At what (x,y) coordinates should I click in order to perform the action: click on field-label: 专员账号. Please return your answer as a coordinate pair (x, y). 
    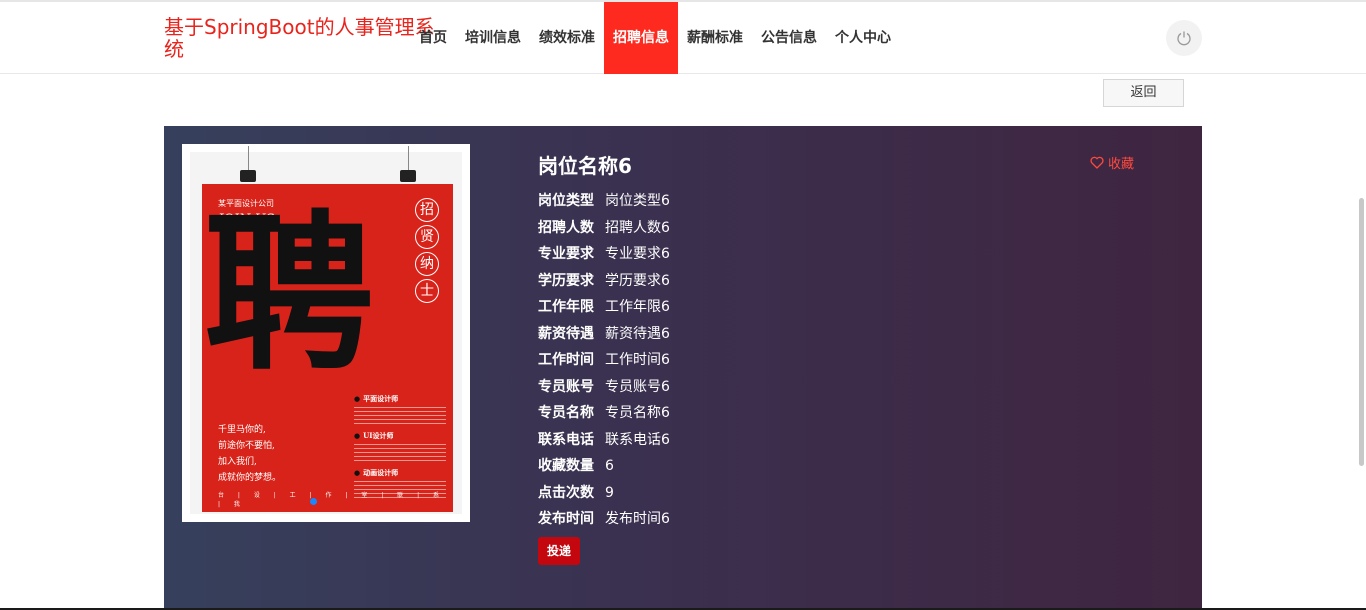
    Looking at the image, I should click on (566, 386).